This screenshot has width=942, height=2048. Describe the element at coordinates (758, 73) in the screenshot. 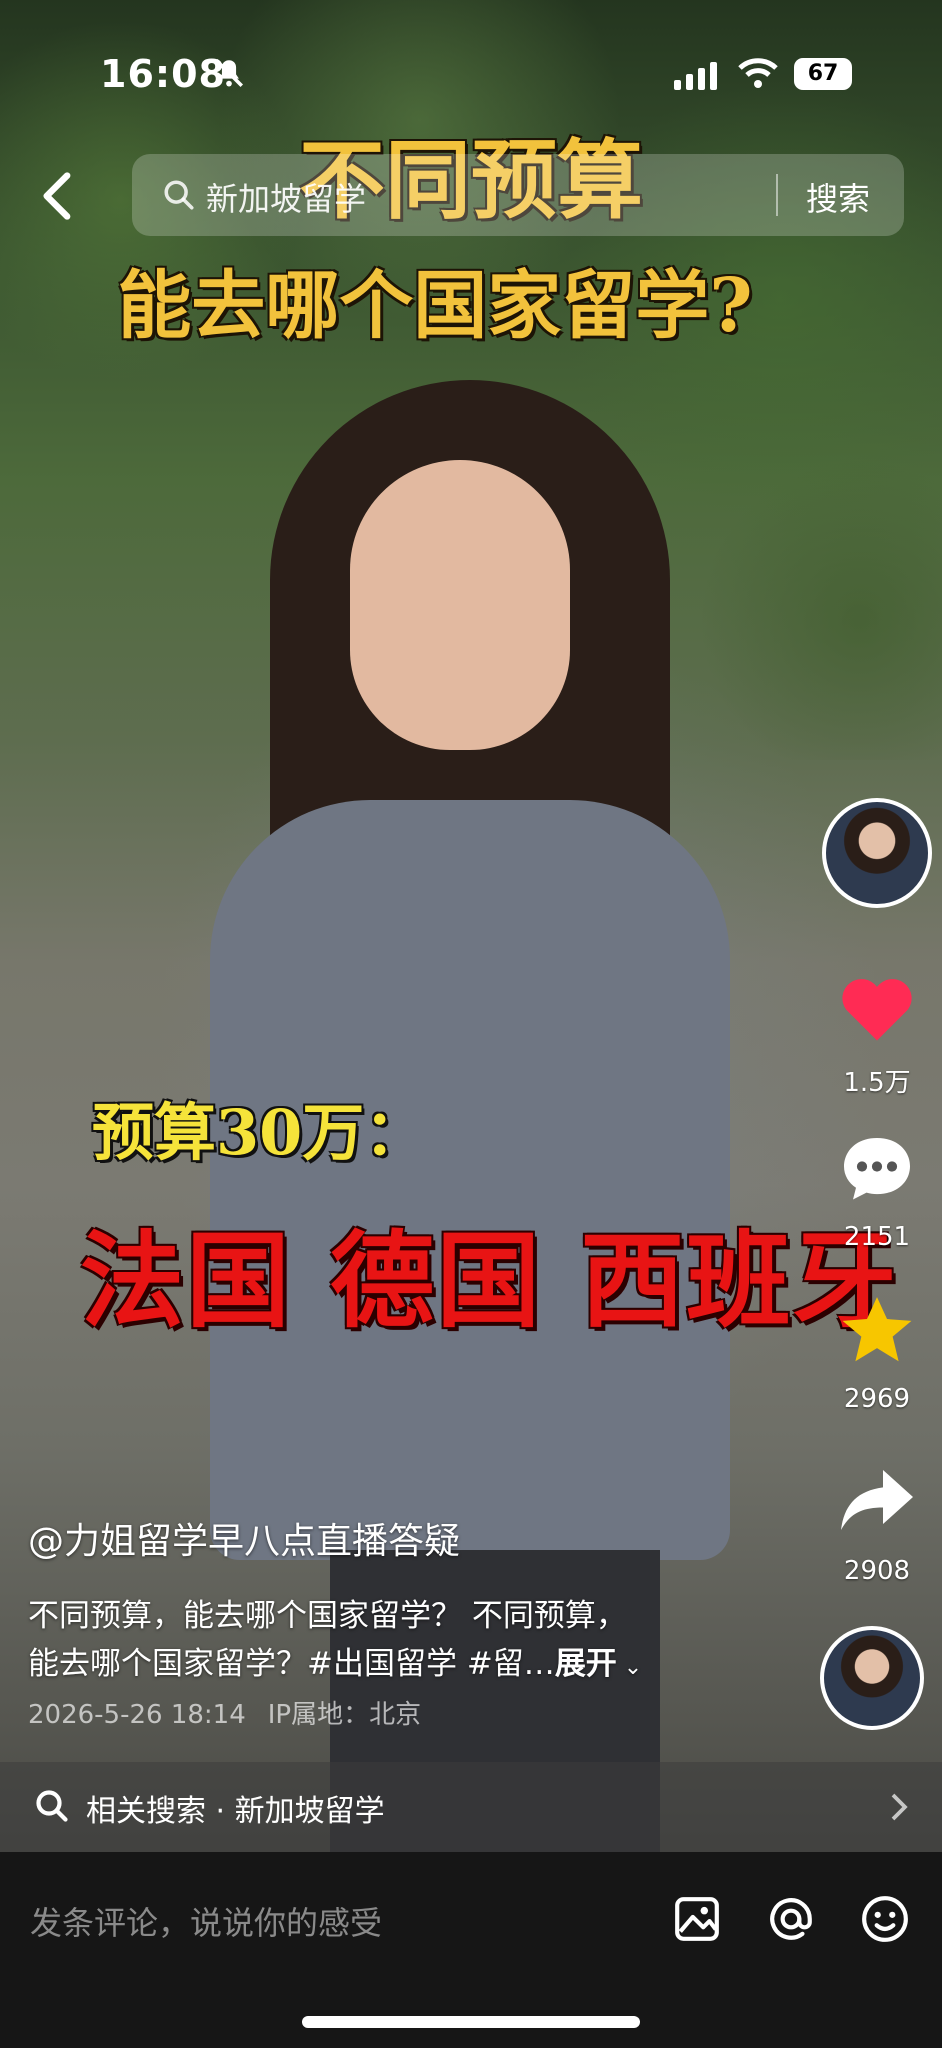

I see `wifi-icon` at that location.